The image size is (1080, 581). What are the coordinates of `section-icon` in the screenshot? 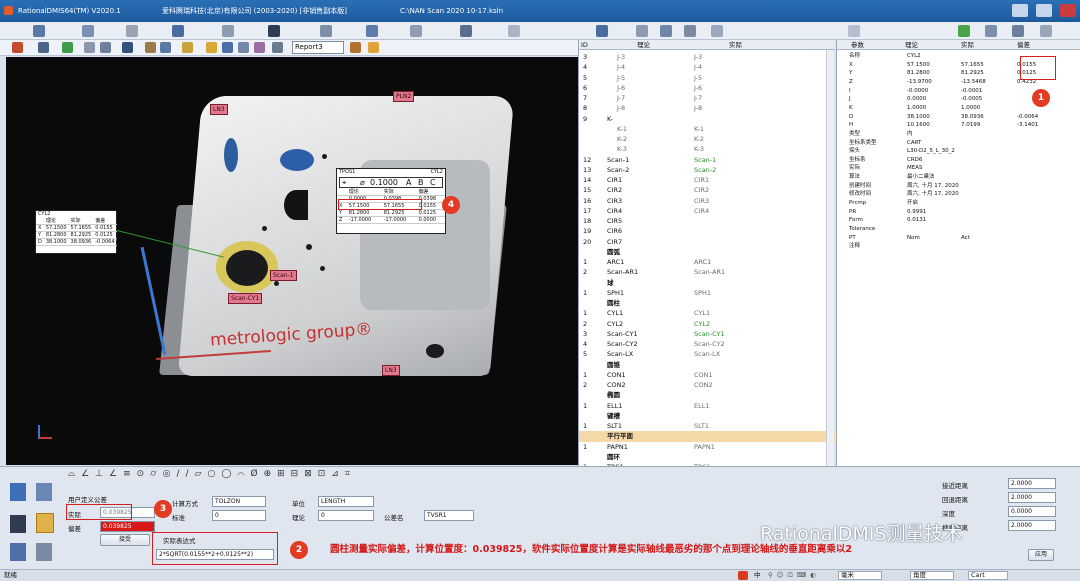 It's located at (243, 47).